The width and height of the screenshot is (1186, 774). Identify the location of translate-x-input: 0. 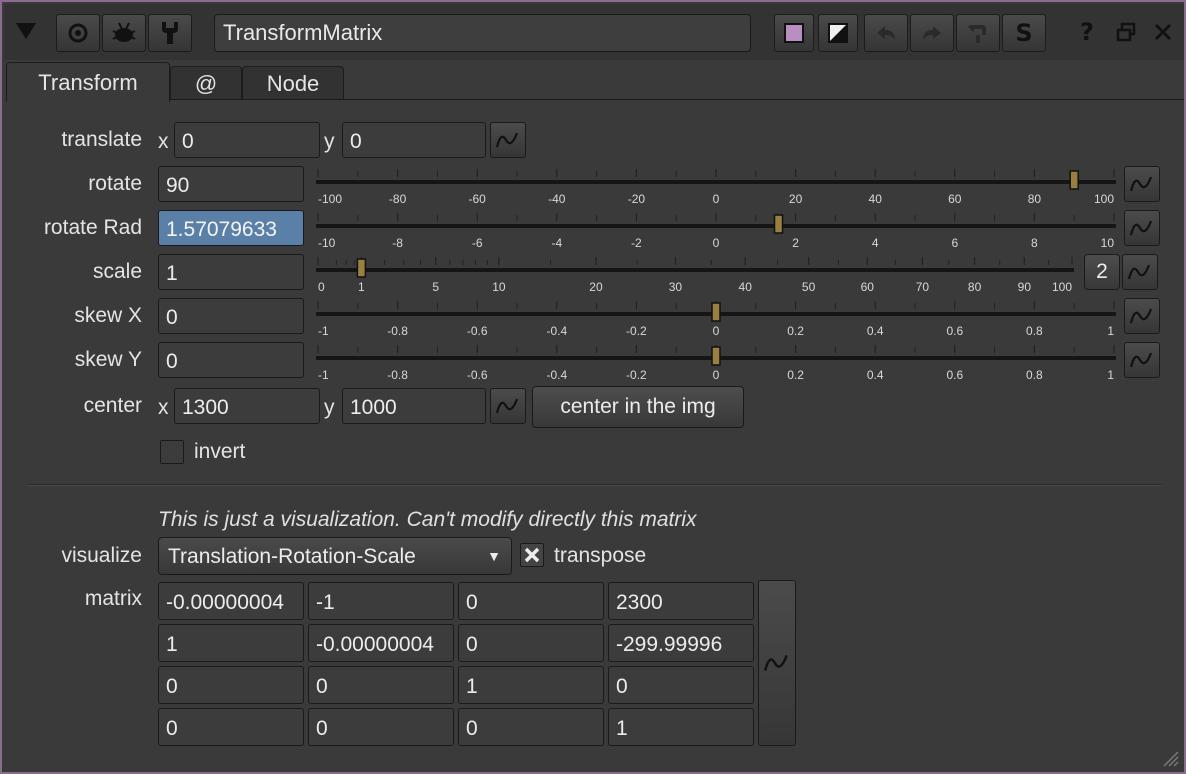
(247, 140).